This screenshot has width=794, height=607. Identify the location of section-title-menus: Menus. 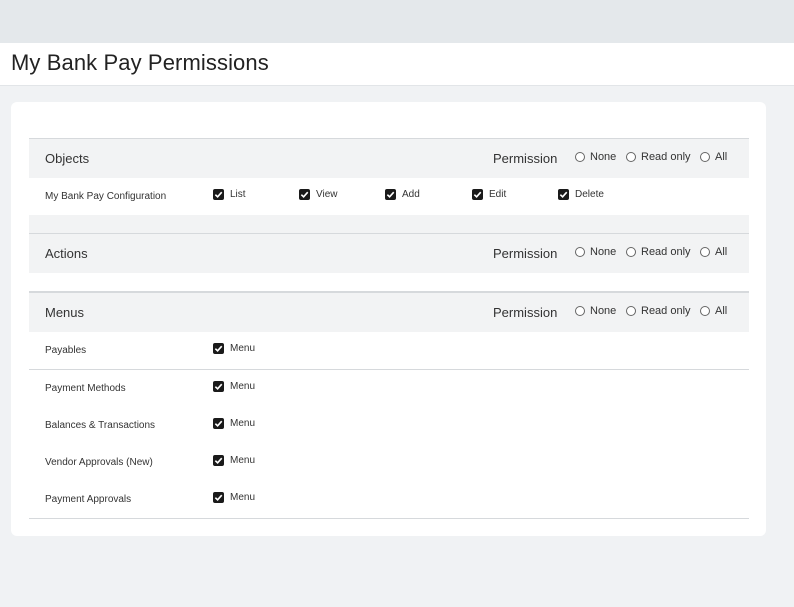
(65, 312).